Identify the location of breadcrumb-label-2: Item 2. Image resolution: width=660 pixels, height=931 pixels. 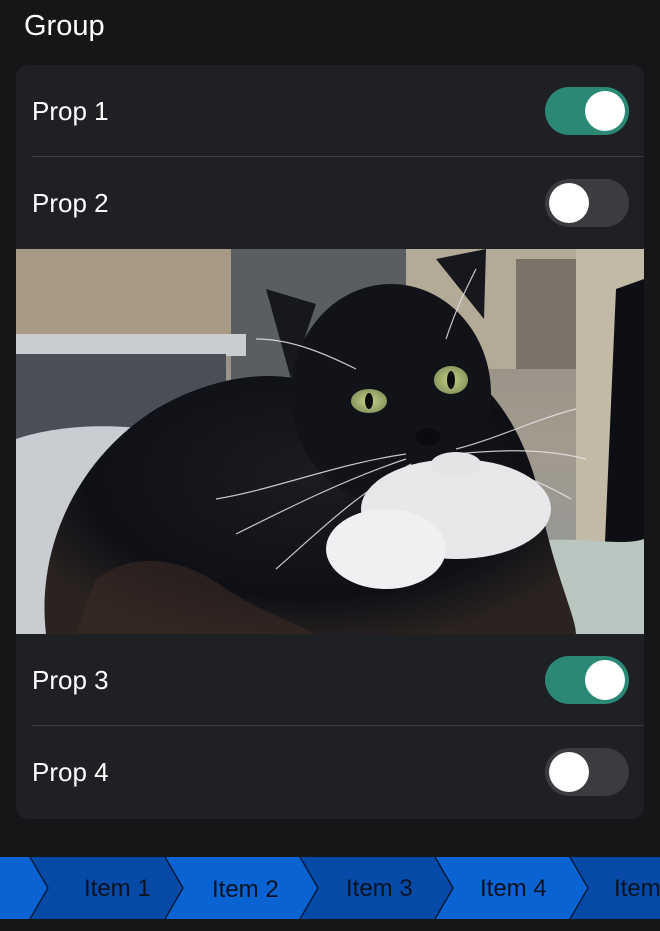
(245, 889).